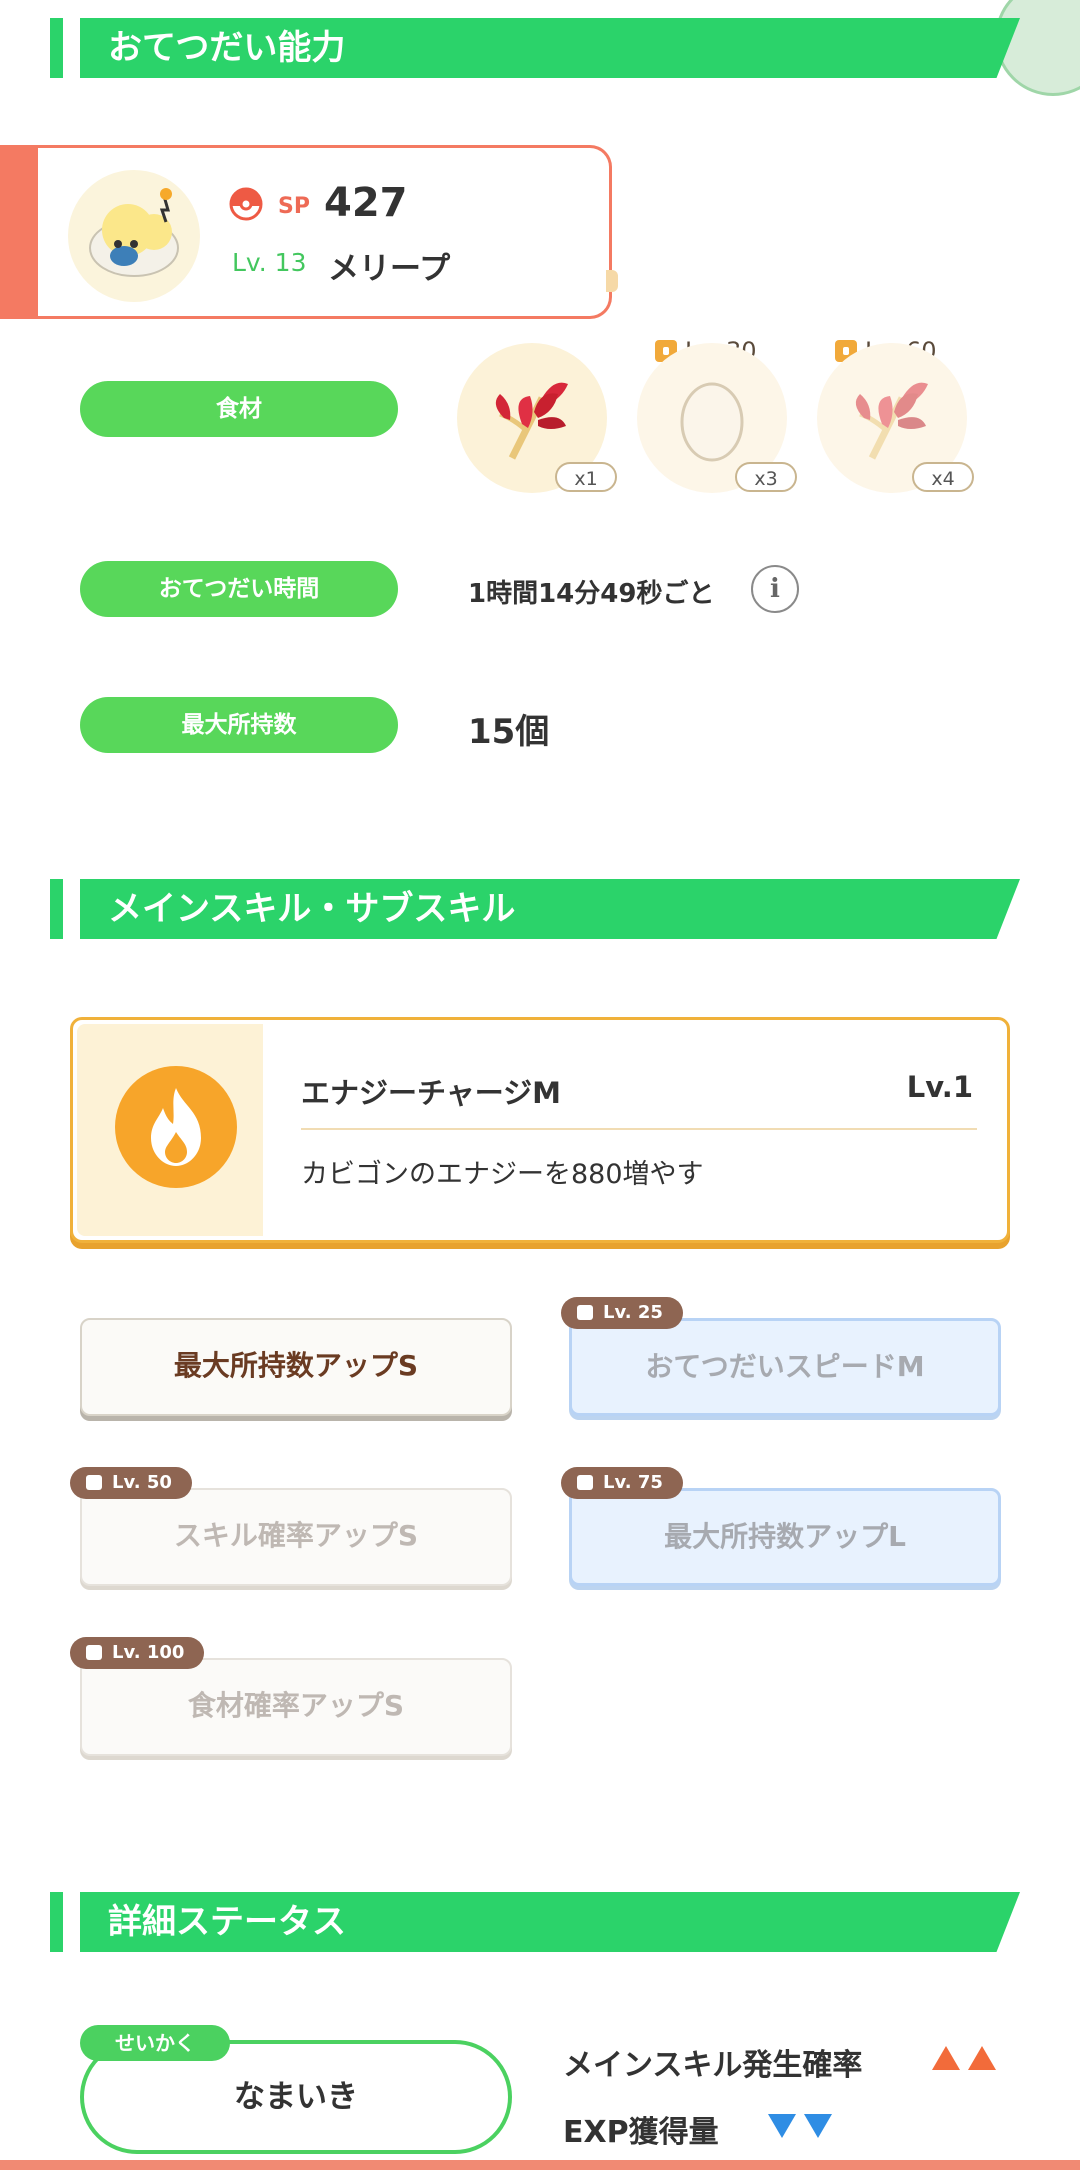  What do you see at coordinates (239, 589) in the screenshot?
I see `help-time-label: おてつだい時間` at bounding box center [239, 589].